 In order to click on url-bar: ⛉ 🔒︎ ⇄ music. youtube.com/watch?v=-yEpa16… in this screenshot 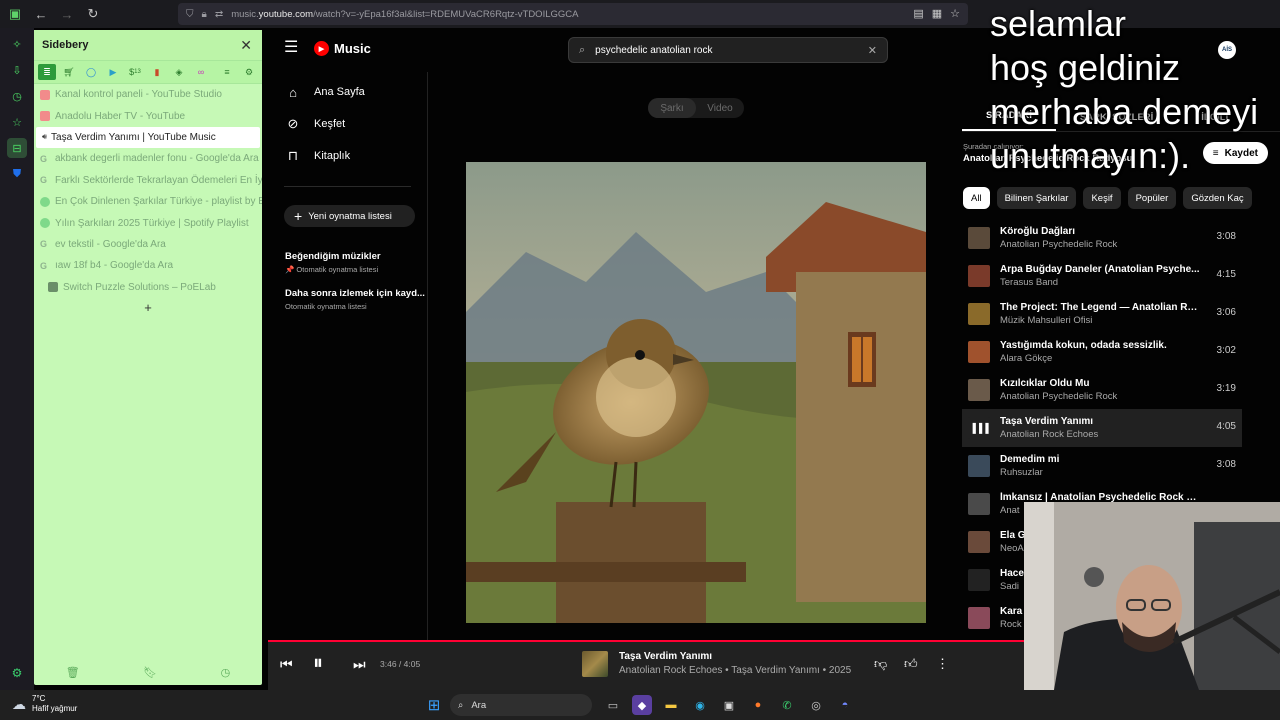, I will do `click(573, 14)`.